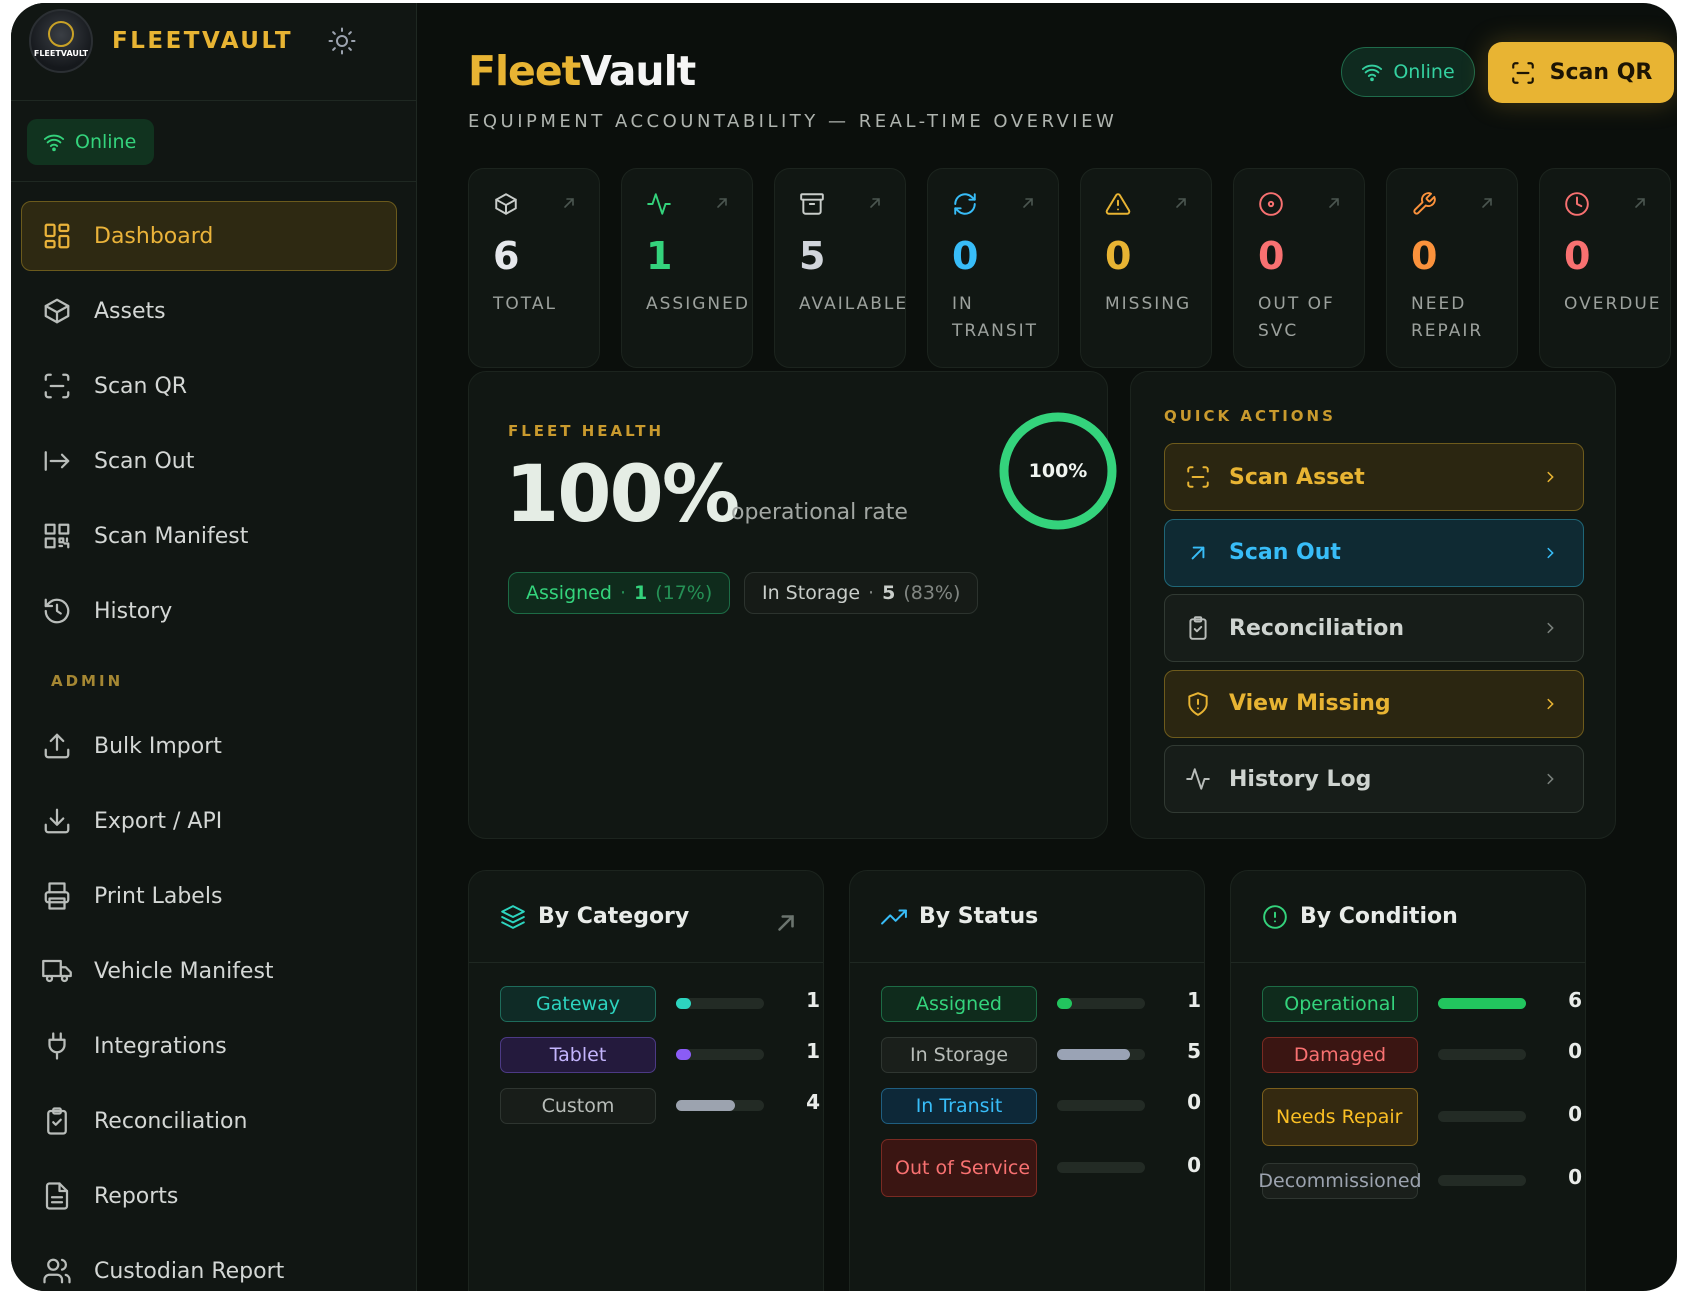  What do you see at coordinates (1374, 552) in the screenshot?
I see `quick-action-scan-out: Scan Out` at bounding box center [1374, 552].